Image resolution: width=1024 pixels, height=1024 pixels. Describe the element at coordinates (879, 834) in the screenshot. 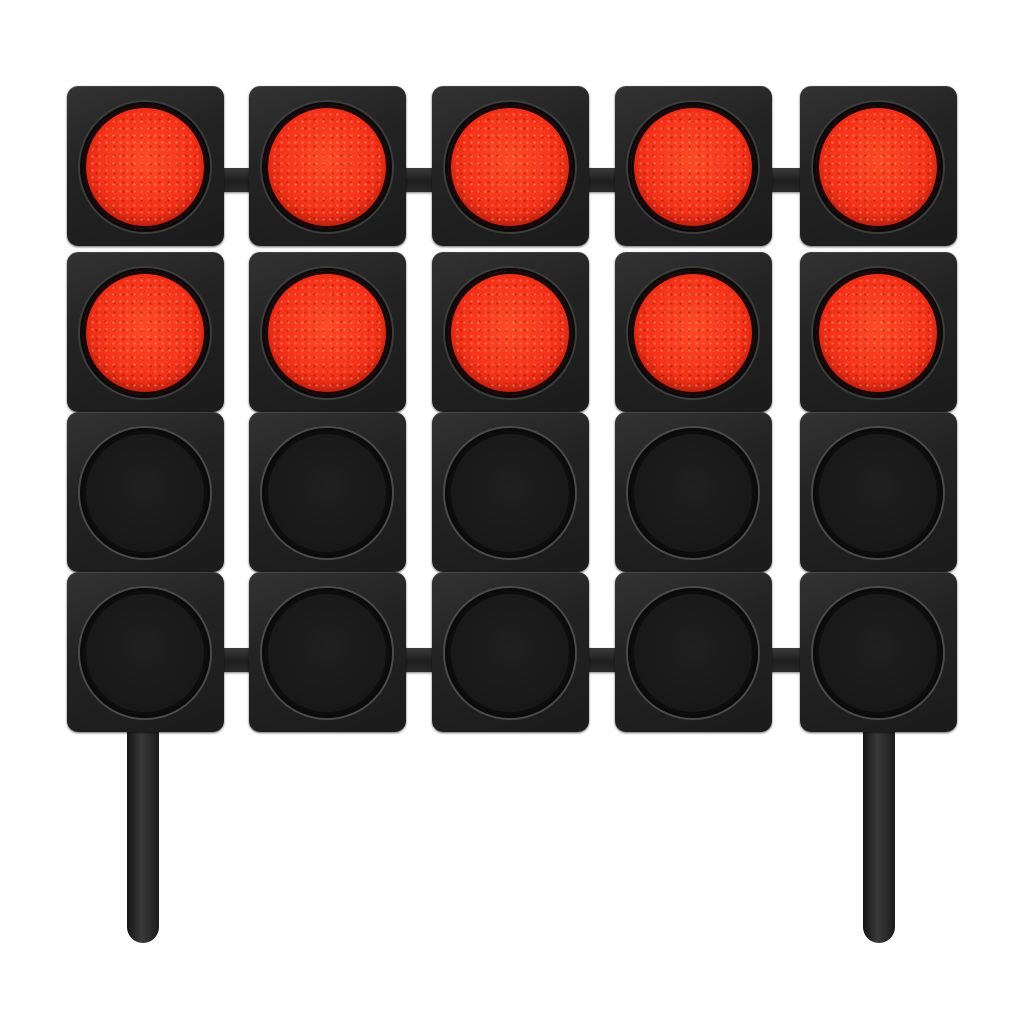

I see `right-support-pole` at that location.